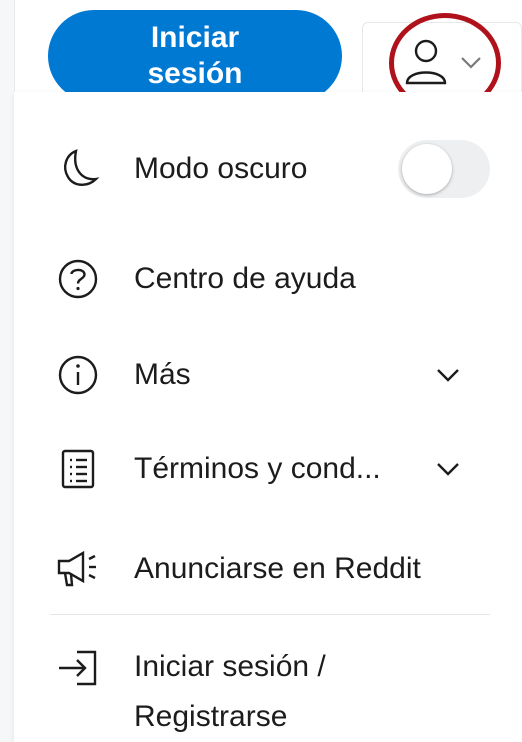 This screenshot has width=522, height=742. I want to click on menu-item-more: Más, so click(268, 375).